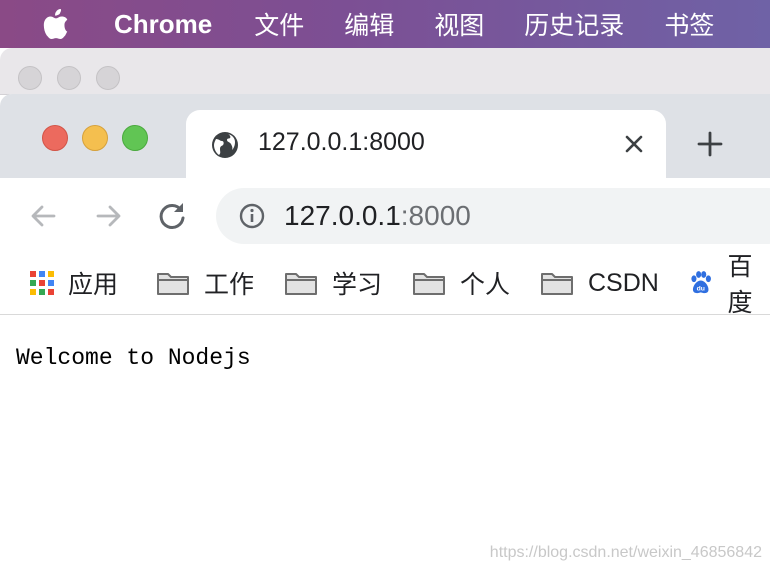 This screenshot has width=770, height=570. I want to click on bookmark-label: 百度, so click(740, 284).